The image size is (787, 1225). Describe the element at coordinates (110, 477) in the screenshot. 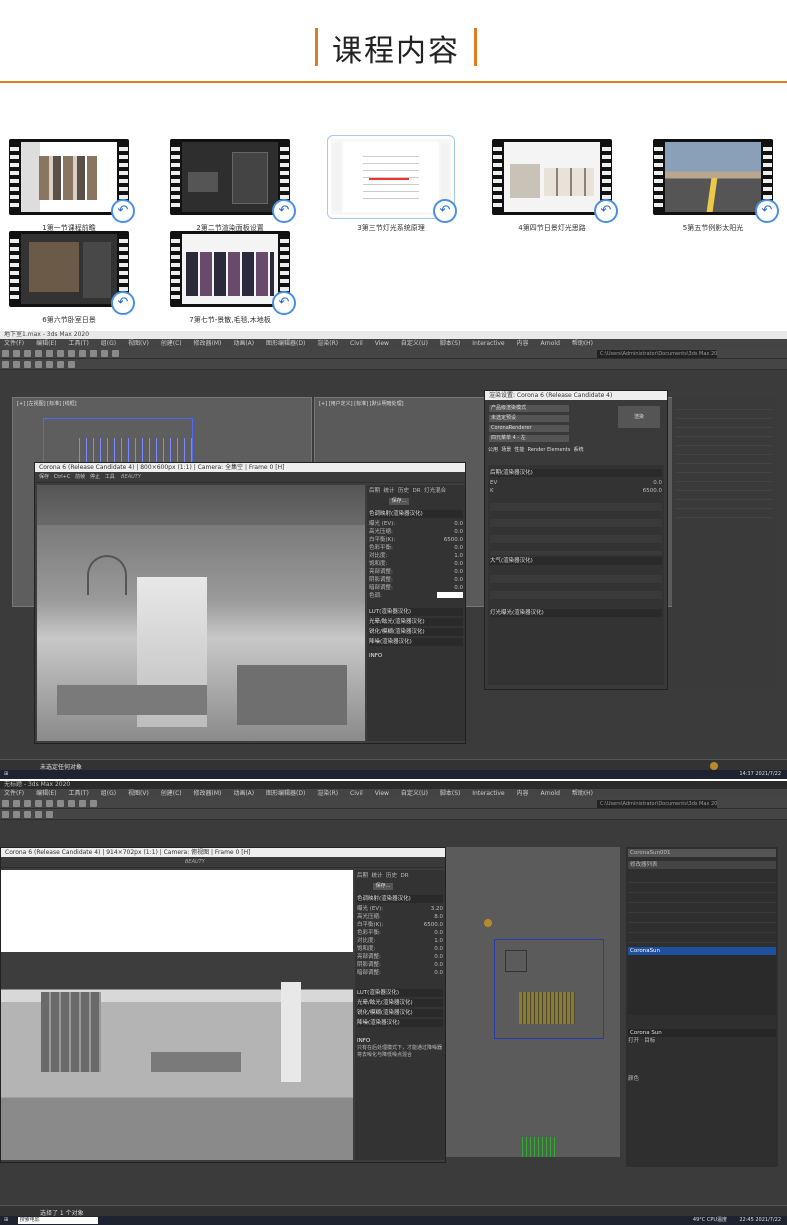

I see `tools-button: 工具` at that location.